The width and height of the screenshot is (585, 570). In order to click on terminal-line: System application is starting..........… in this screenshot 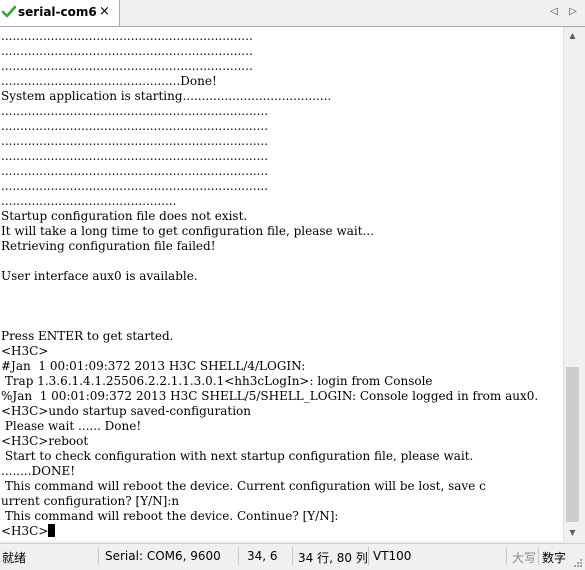, I will do `click(166, 96)`.